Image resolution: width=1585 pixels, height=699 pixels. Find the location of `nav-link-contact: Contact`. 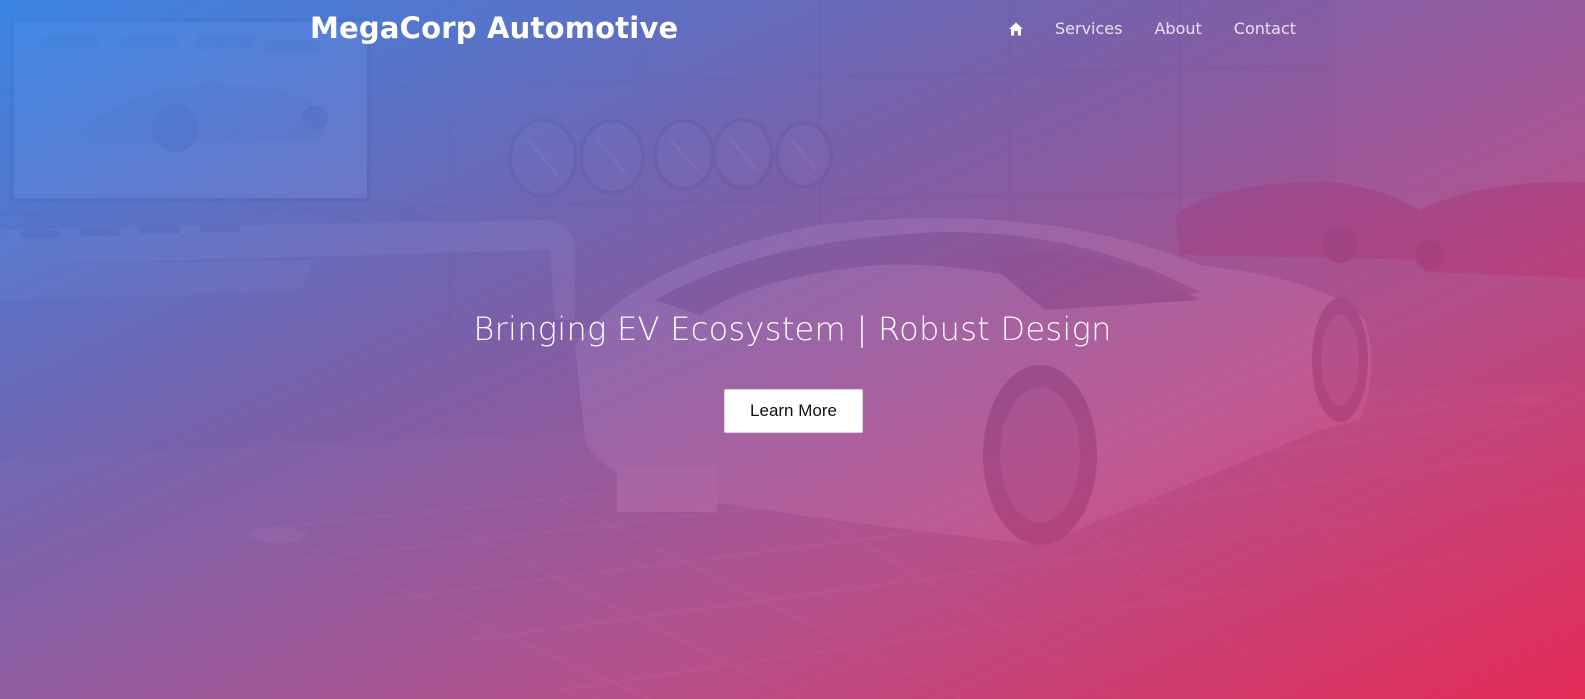

nav-link-contact: Contact is located at coordinates (1265, 28).